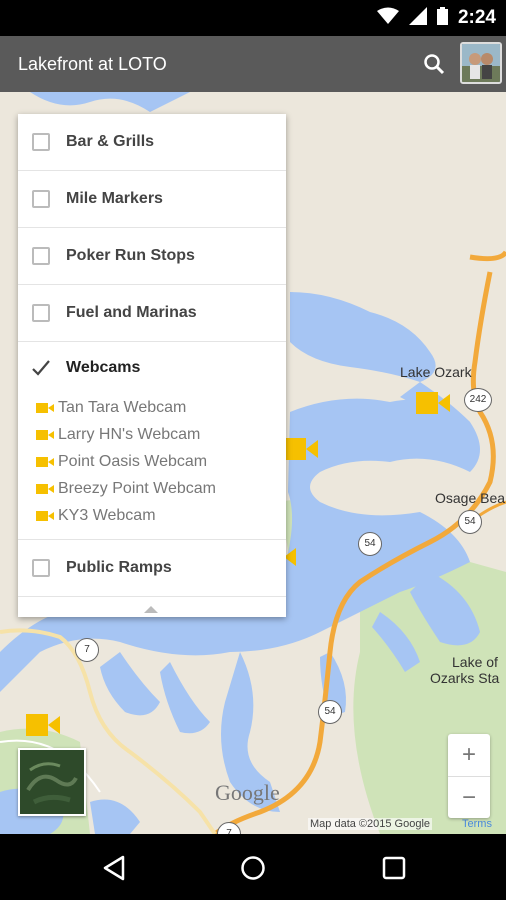 The image size is (506, 900). Describe the element at coordinates (465, 678) in the screenshot. I see `map-label-park-line2: Ozarks Sta` at that location.